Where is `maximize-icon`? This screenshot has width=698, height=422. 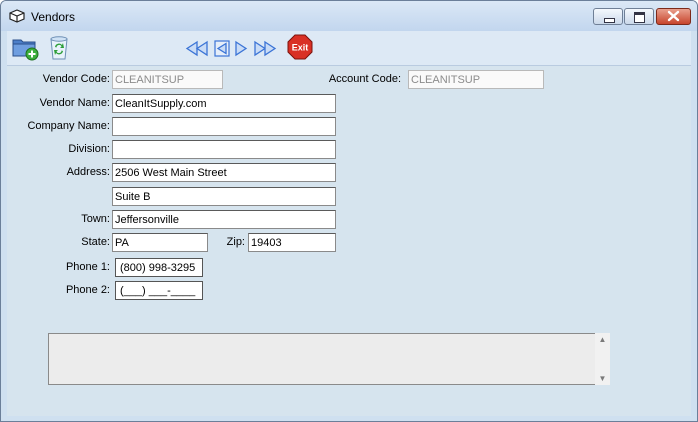 maximize-icon is located at coordinates (639, 17).